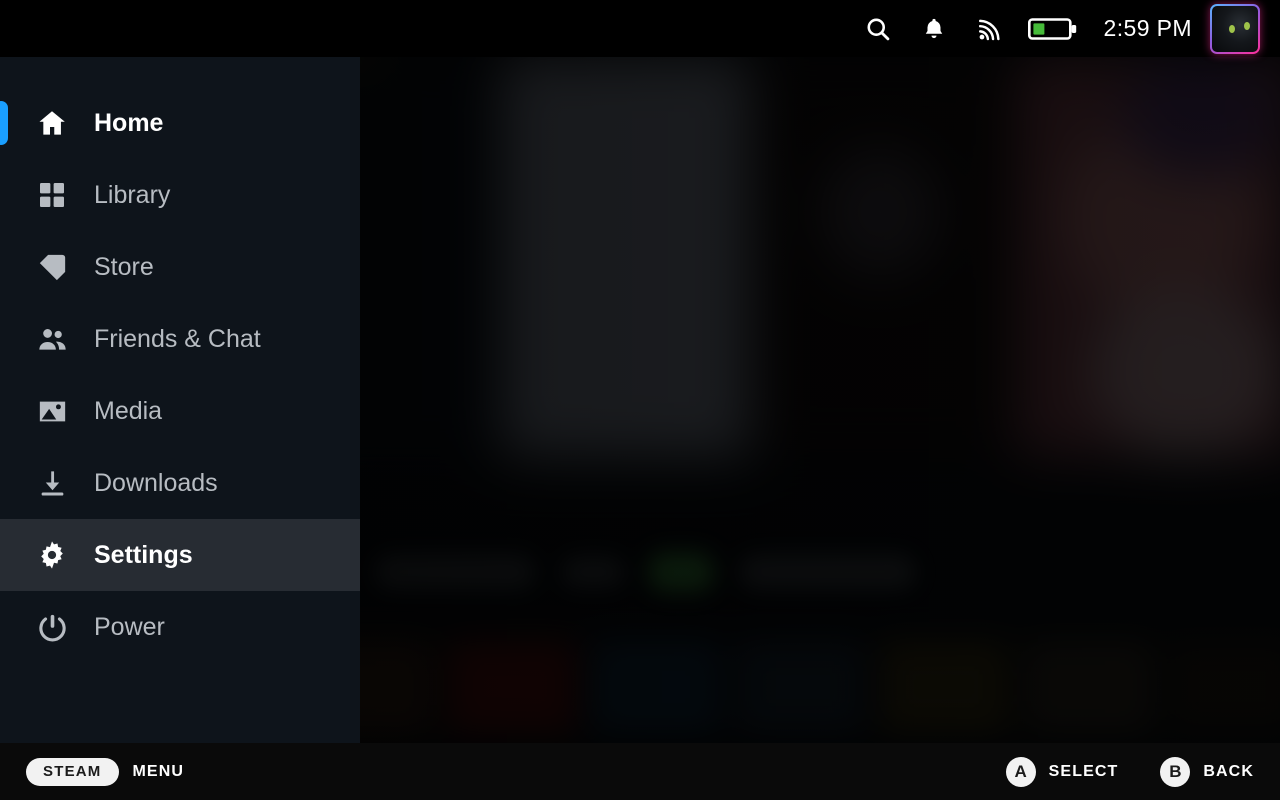 The image size is (1280, 800). Describe the element at coordinates (156, 482) in the screenshot. I see `sidebar-item-label: Downloads` at that location.